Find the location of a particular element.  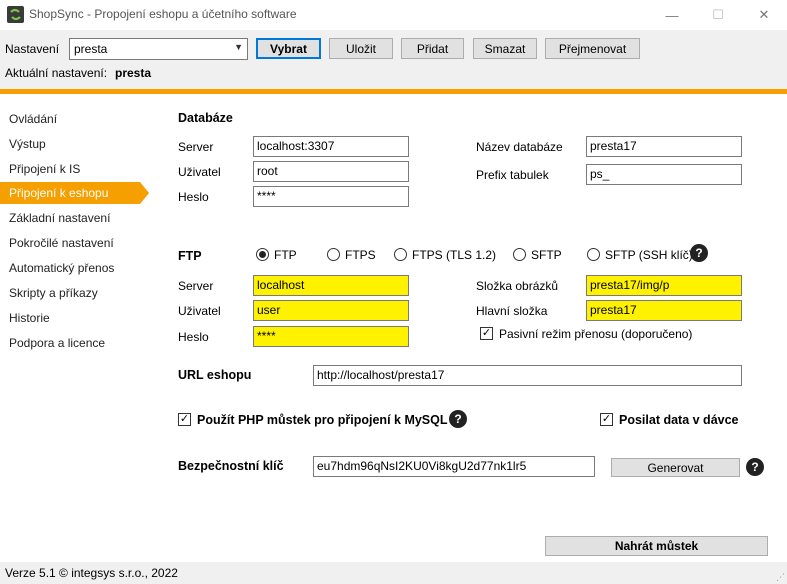

upload-bridge-button: Nahrát můstek is located at coordinates (656, 546).